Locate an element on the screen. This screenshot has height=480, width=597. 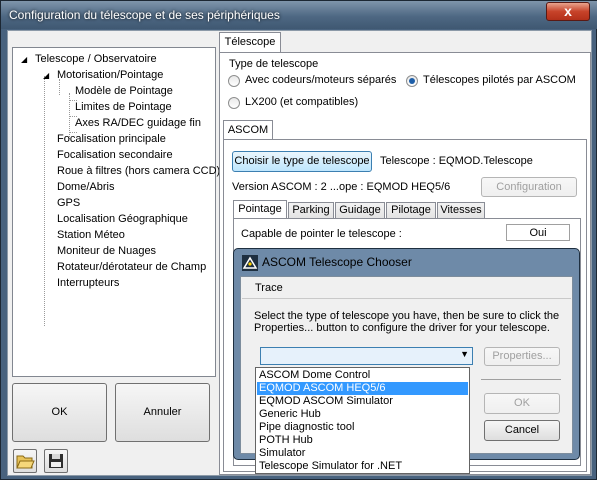
menu-divider is located at coordinates (406, 298).